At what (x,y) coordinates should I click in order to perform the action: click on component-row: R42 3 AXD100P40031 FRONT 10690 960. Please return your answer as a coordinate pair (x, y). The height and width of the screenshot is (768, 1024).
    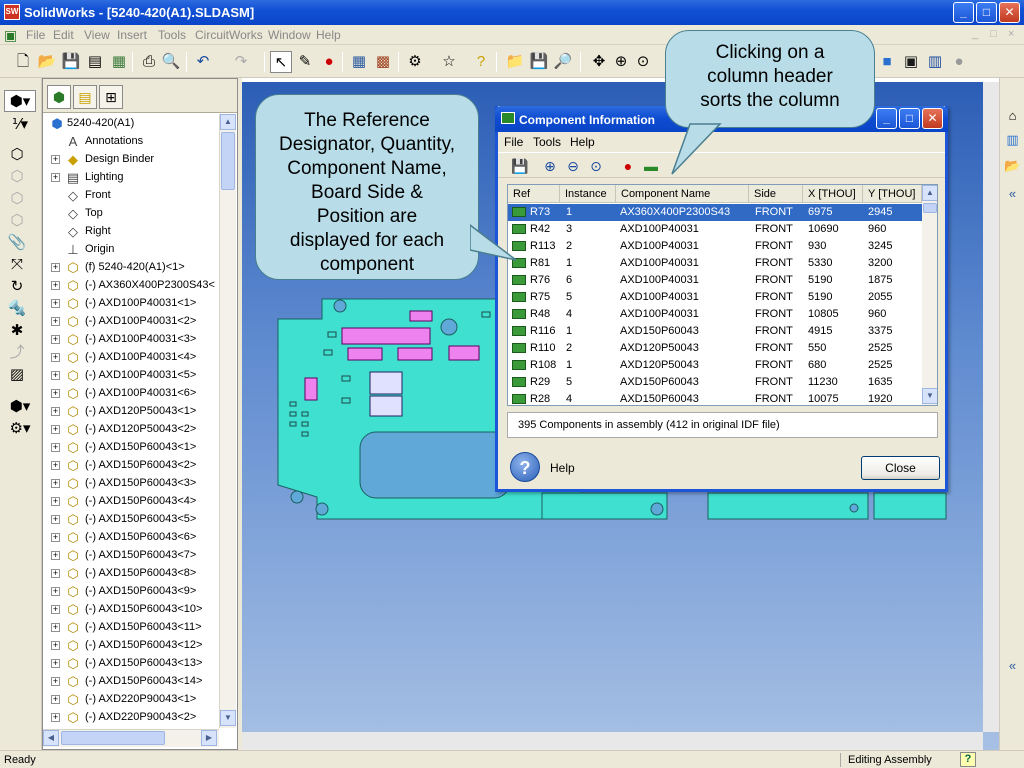
    Looking at the image, I should click on (715, 229).